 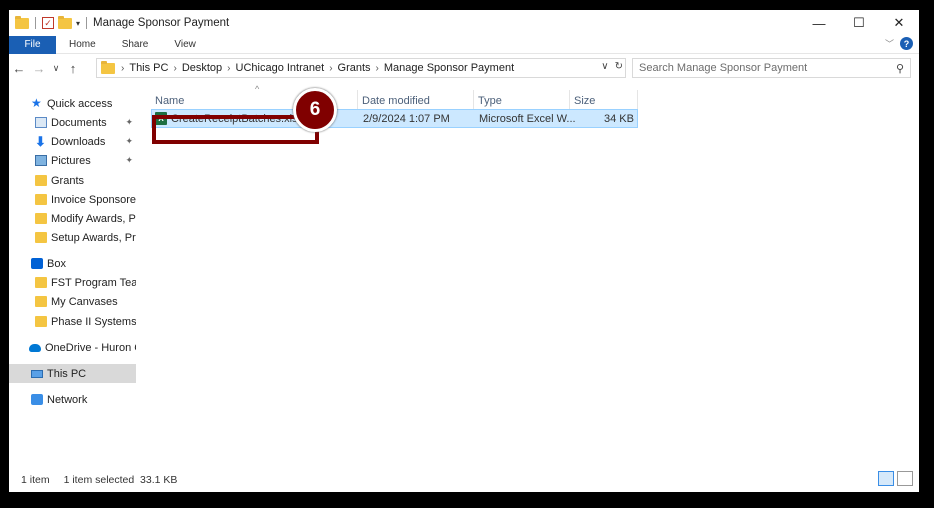 I want to click on customize-qat-icon: ▾, so click(x=78, y=23).